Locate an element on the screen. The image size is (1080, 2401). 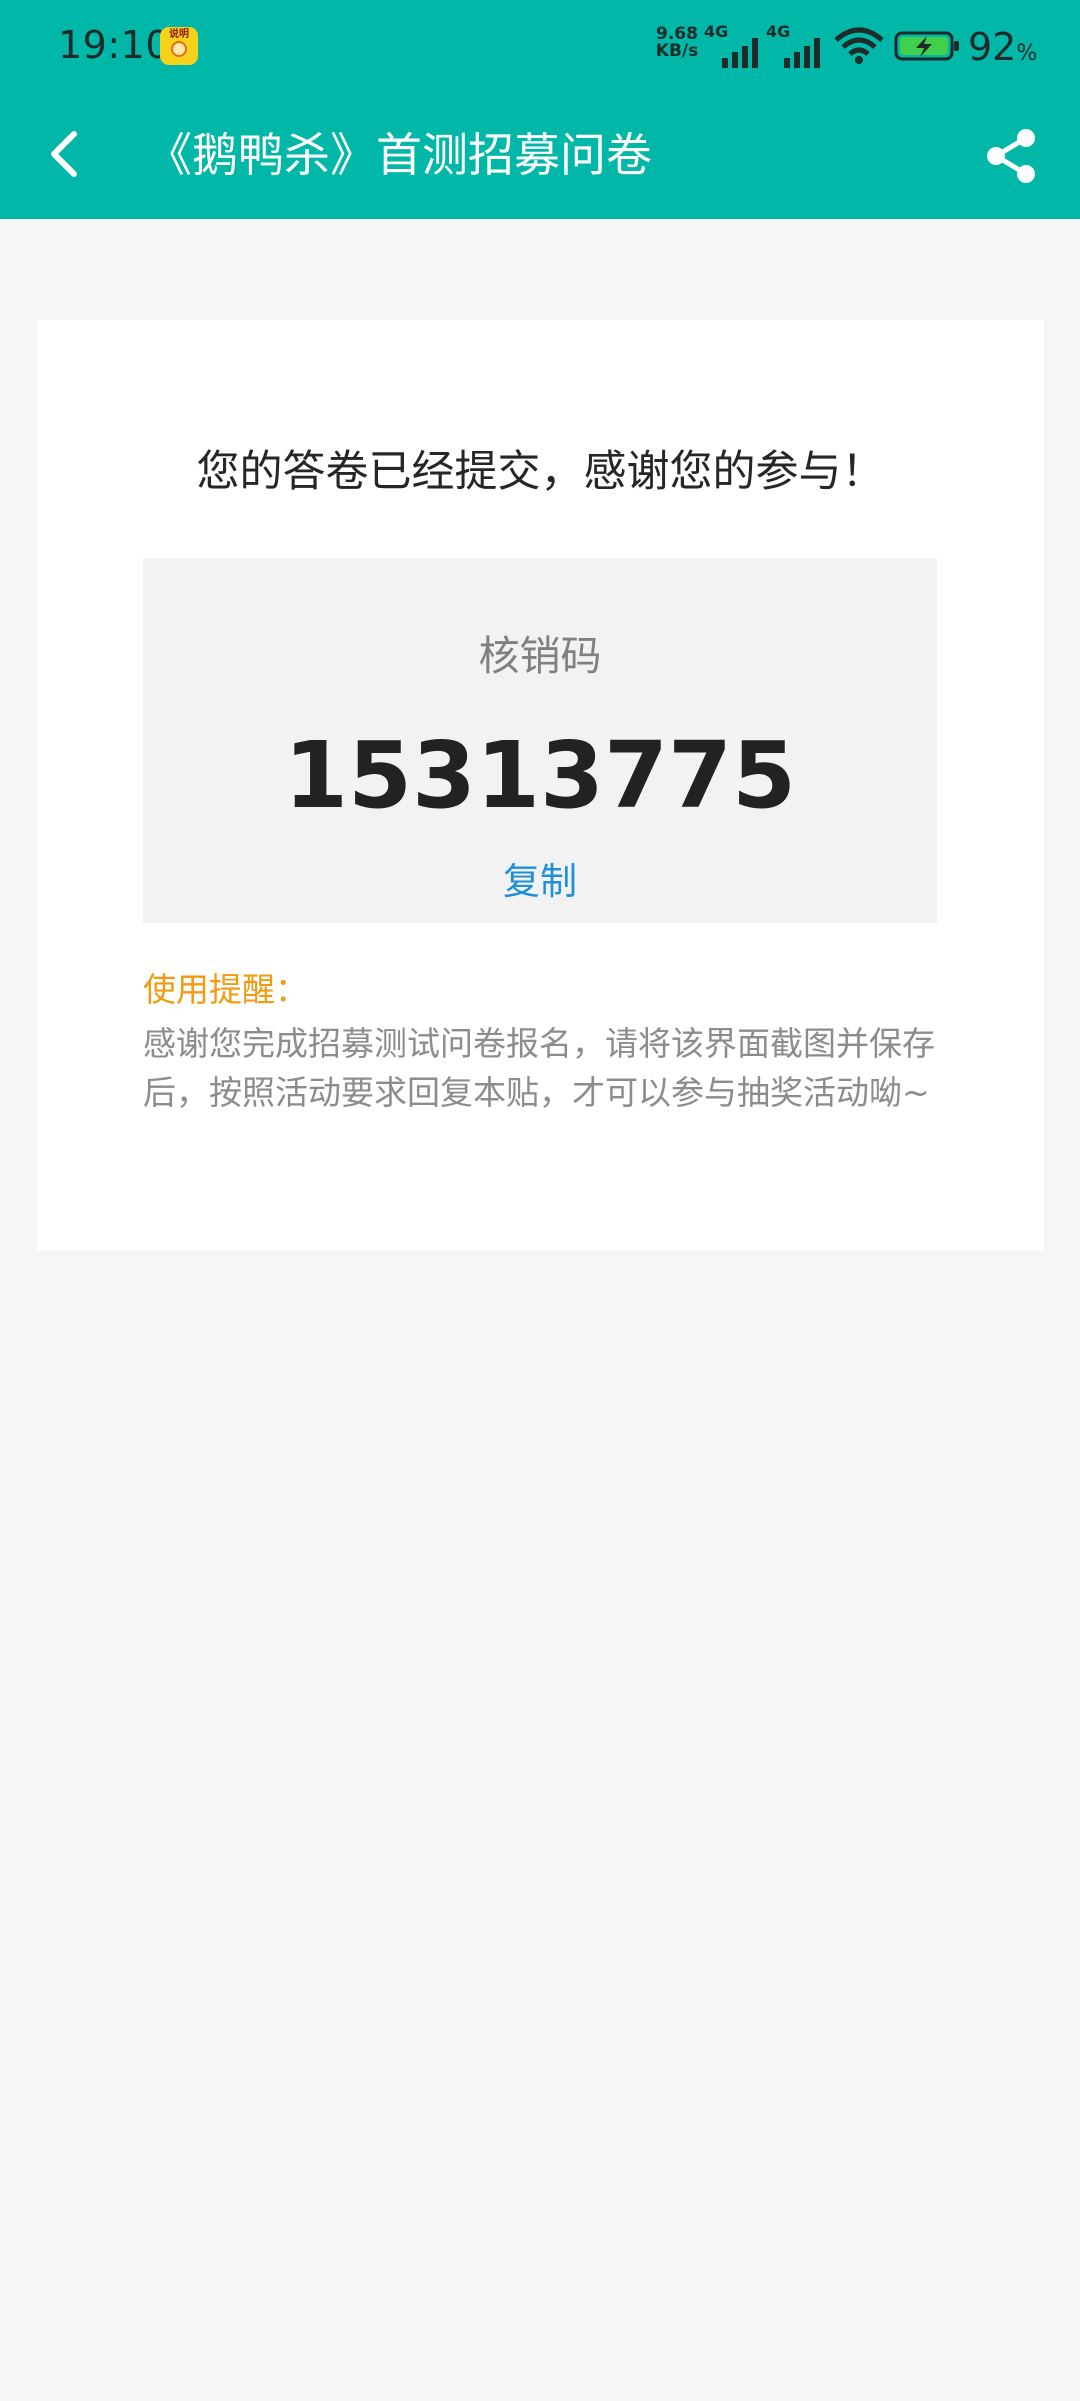
back-button is located at coordinates (66, 154).